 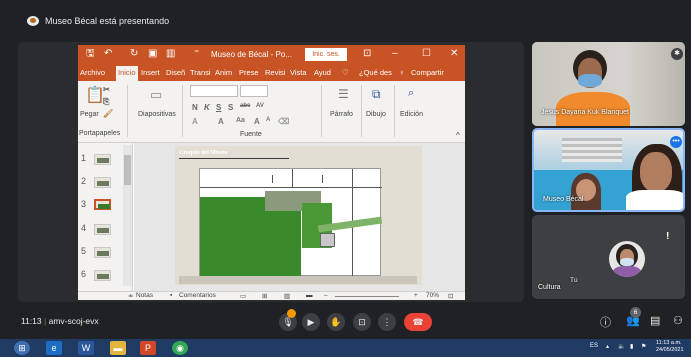 What do you see at coordinates (86, 348) in the screenshot?
I see `word-icon: W` at bounding box center [86, 348].